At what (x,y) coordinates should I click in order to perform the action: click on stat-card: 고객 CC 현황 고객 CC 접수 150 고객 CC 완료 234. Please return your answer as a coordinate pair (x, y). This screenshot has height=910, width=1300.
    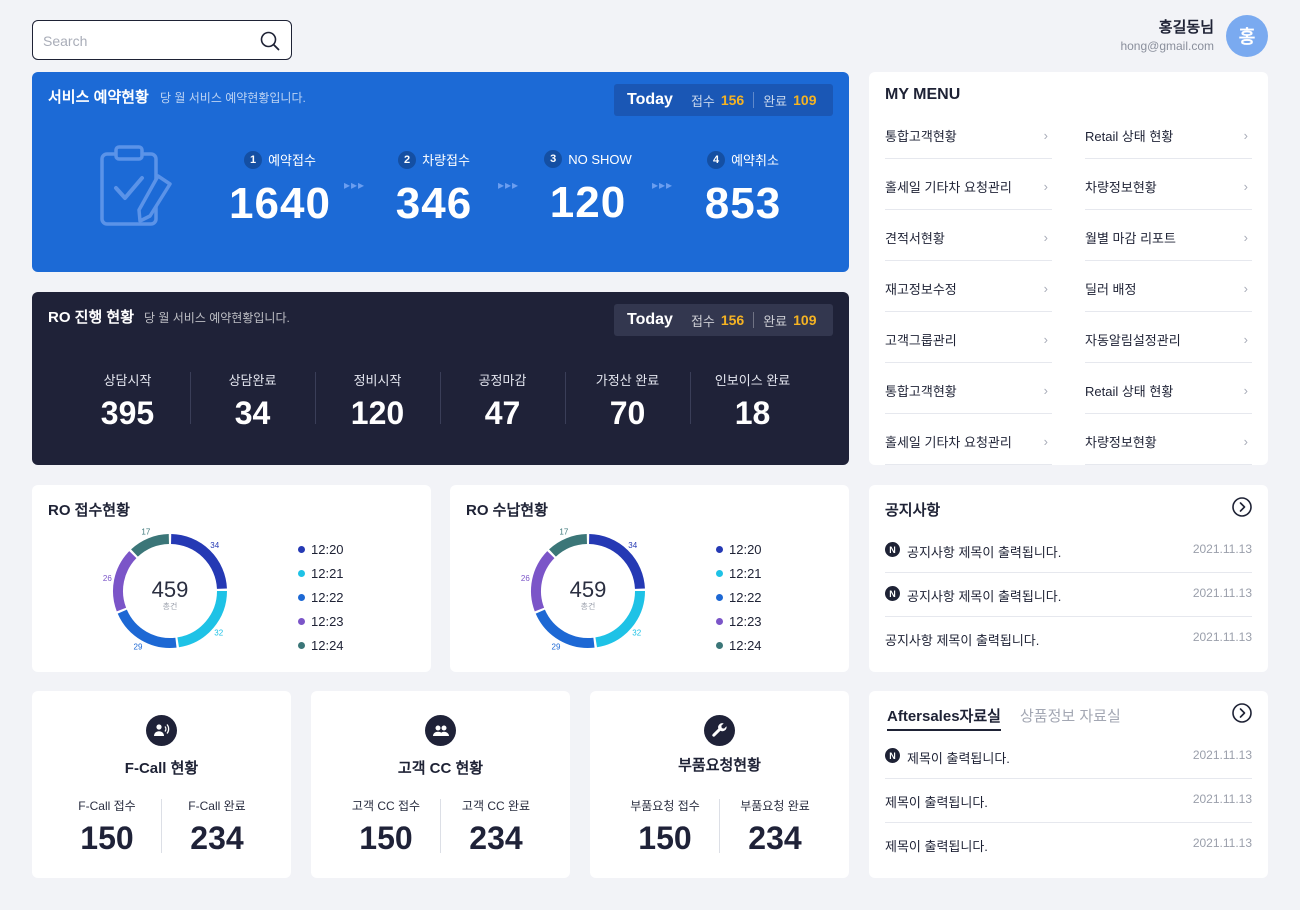
    Looking at the image, I should click on (440, 784).